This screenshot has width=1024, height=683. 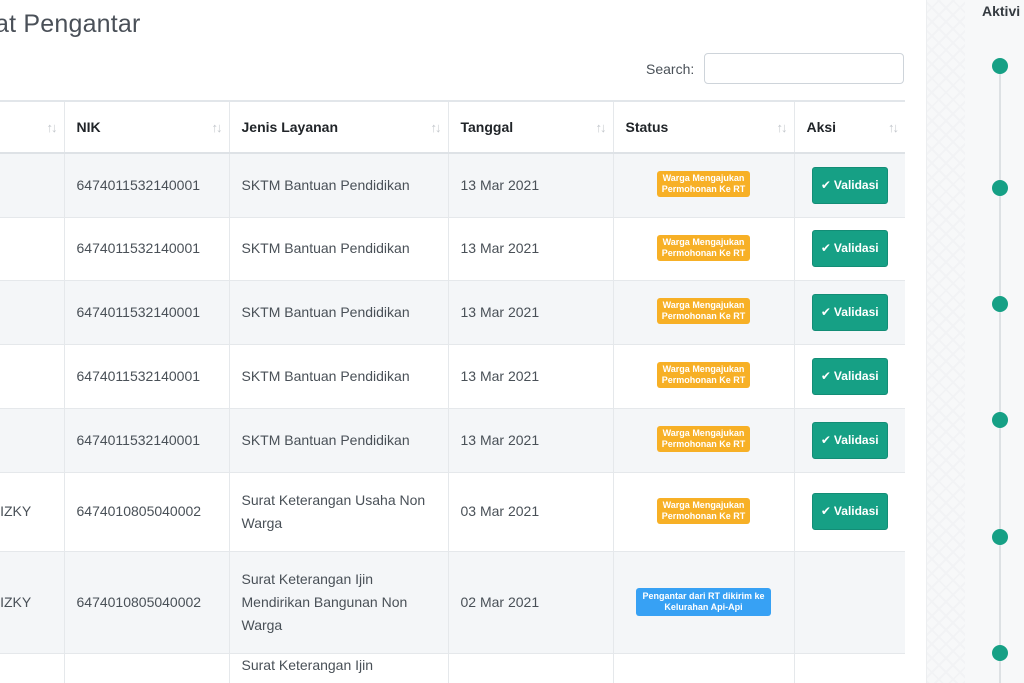 I want to click on col-header-status: Status ↑↓, so click(x=703, y=127).